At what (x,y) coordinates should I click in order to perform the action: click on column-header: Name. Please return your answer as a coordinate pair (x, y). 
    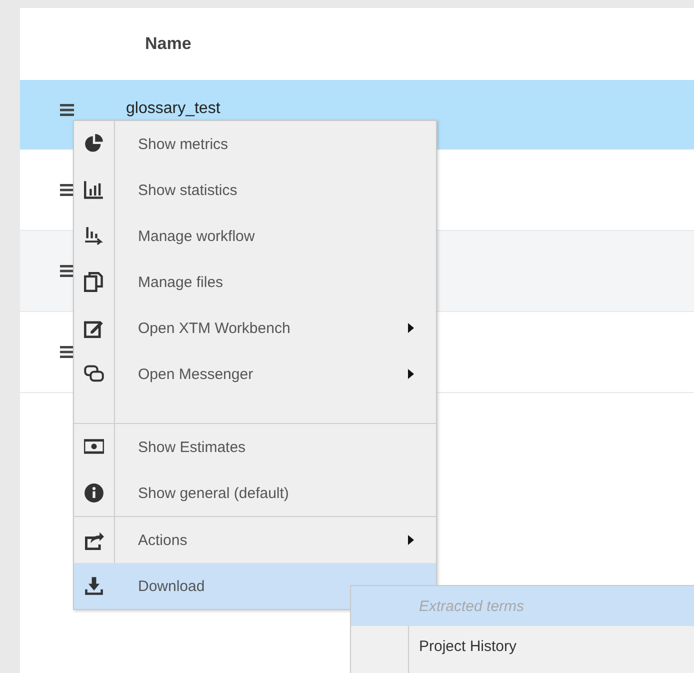
    Looking at the image, I should click on (168, 44).